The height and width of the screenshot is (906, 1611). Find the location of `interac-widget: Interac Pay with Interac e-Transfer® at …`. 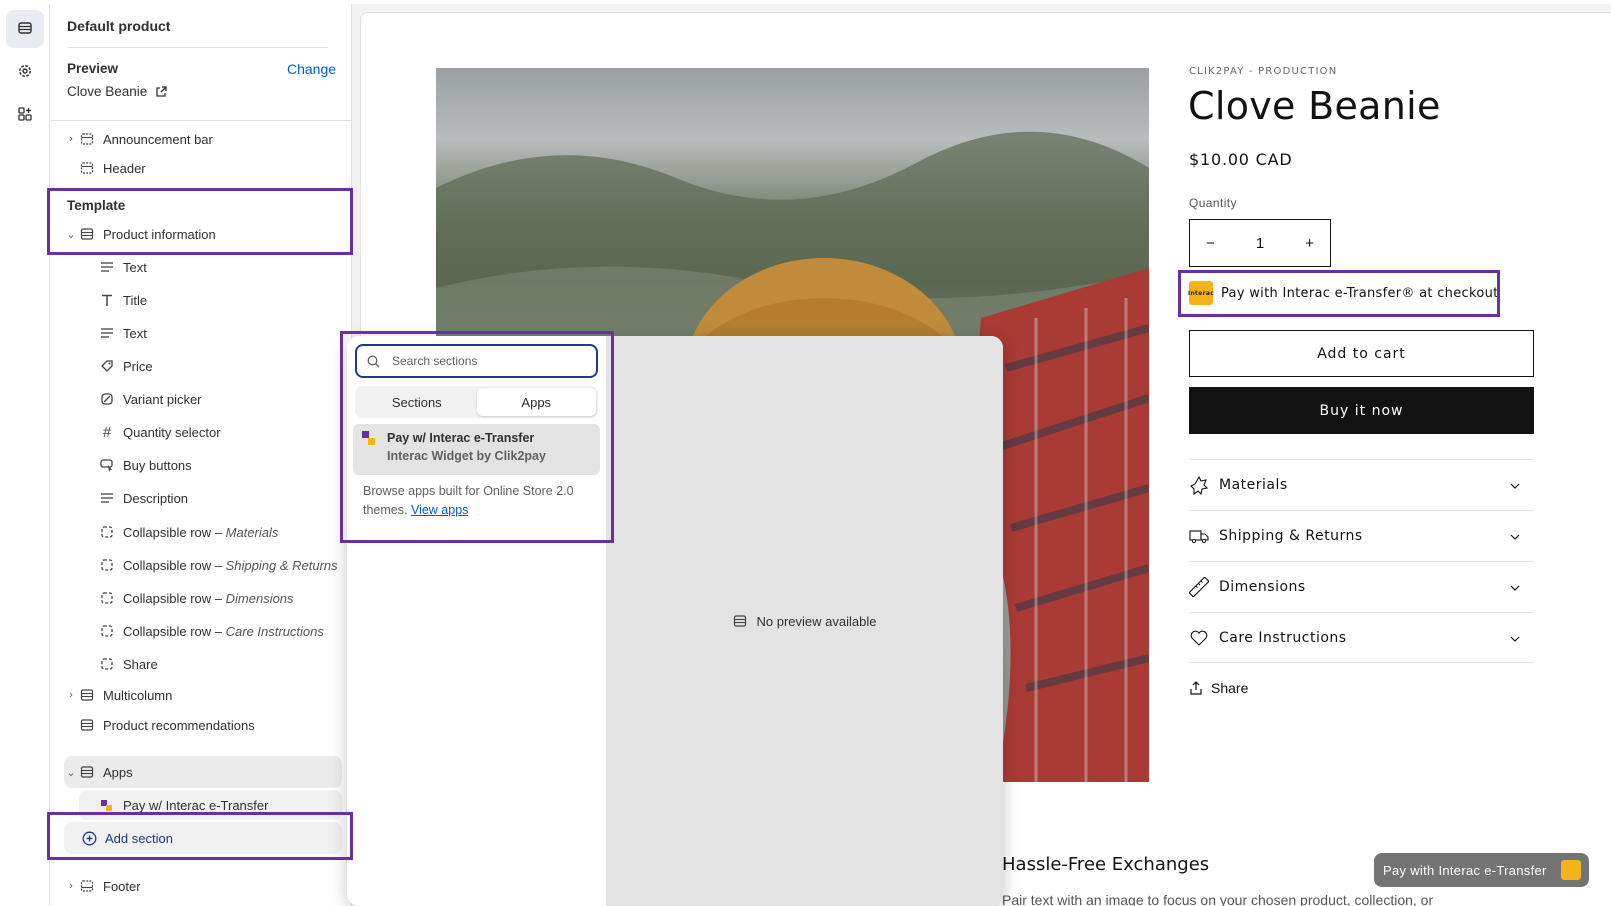

interac-widget: Interac Pay with Interac e-Transfer® at … is located at coordinates (1343, 293).